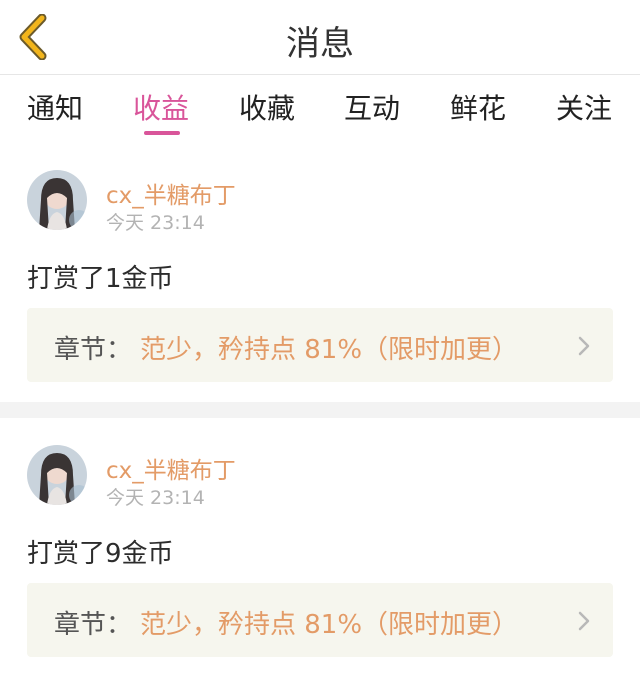  I want to click on message-content: 打赏了9金币, so click(100, 554).